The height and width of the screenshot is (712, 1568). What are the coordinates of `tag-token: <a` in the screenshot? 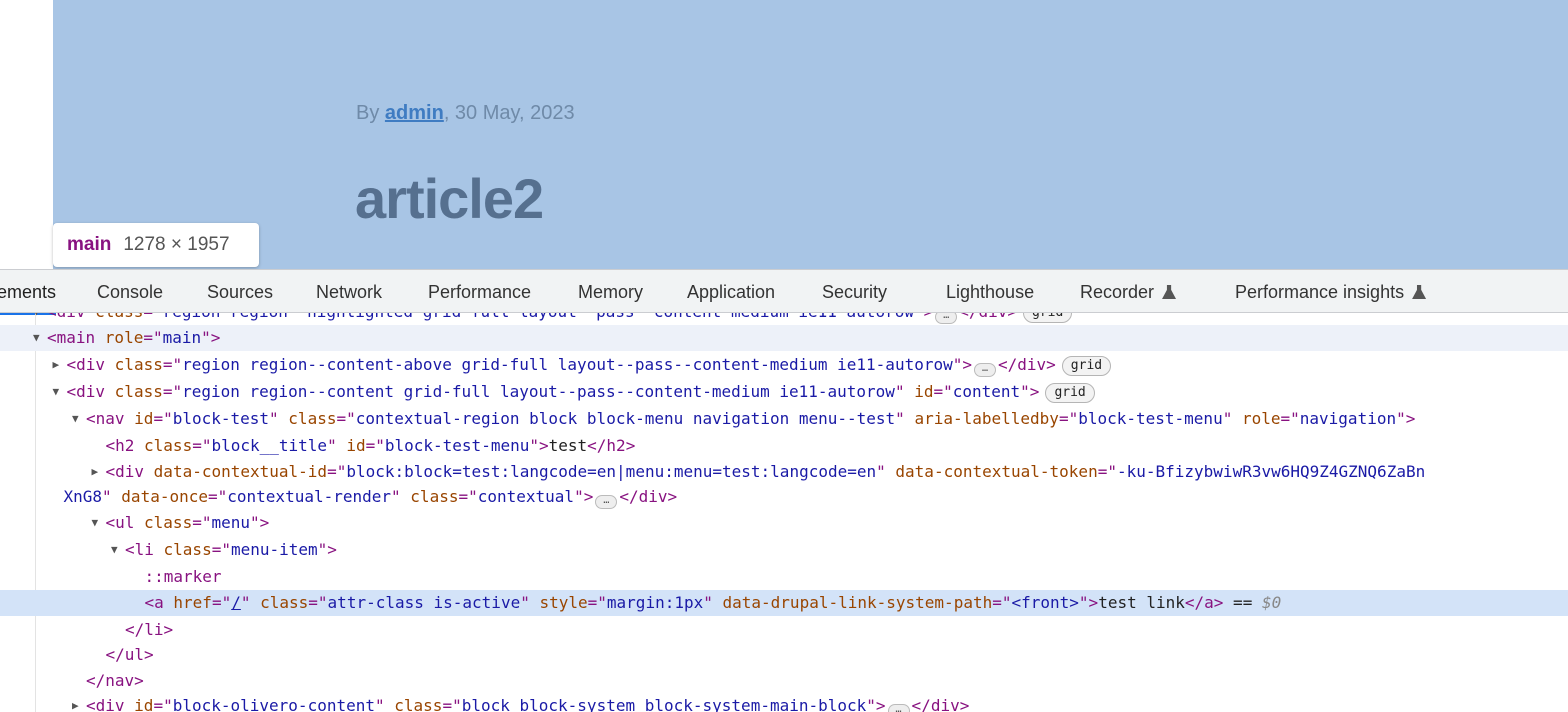 It's located at (159, 602).